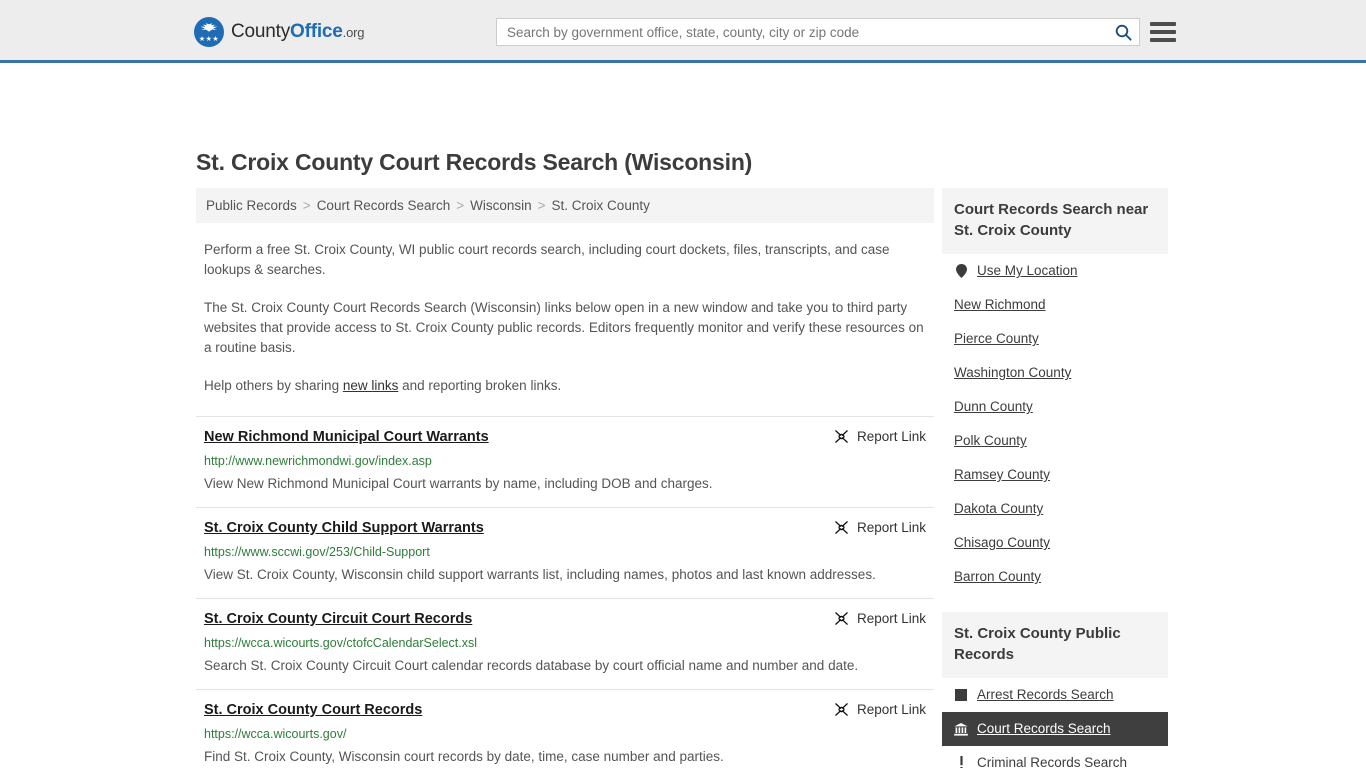 This screenshot has height=768, width=1366. I want to click on result-title-link: St. Croix County Child Support Warrants, so click(344, 528).